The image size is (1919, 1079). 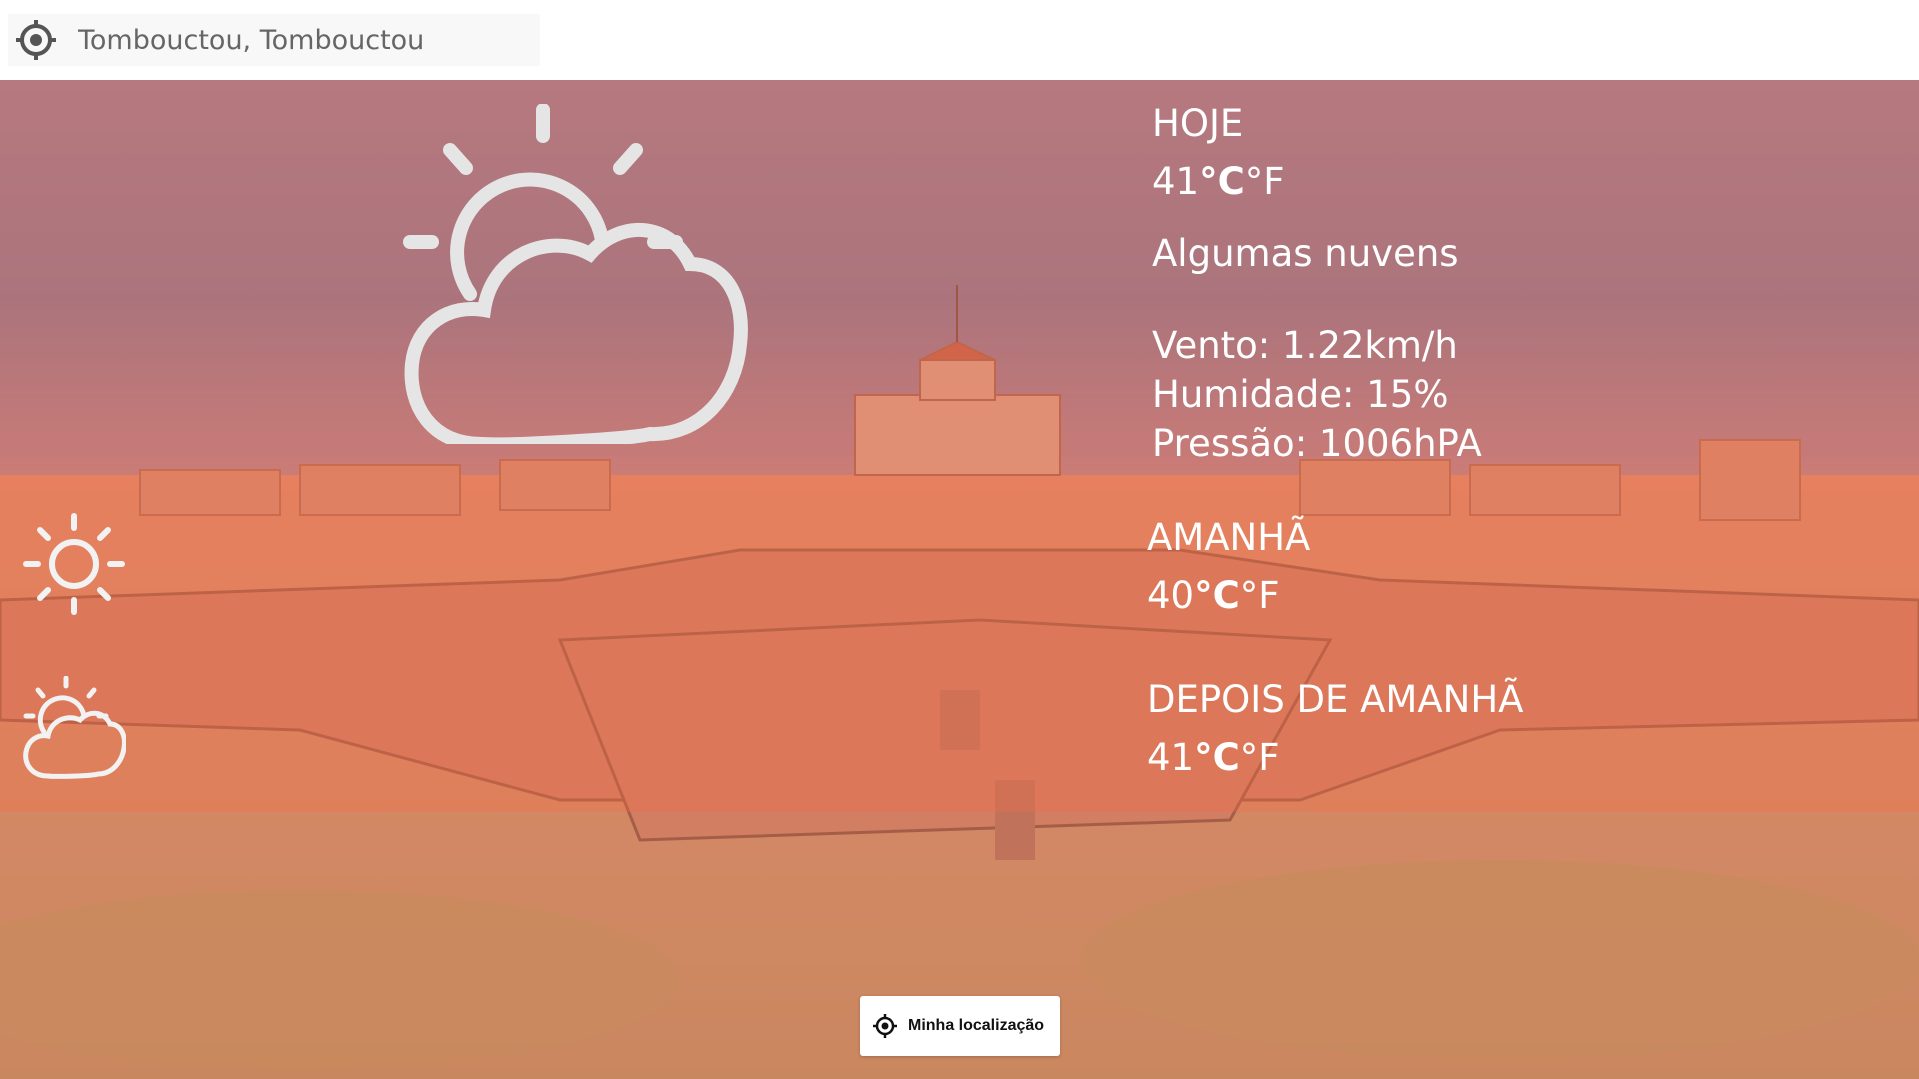 What do you see at coordinates (1171, 757) in the screenshot?
I see `day-after-temp-value: 41` at bounding box center [1171, 757].